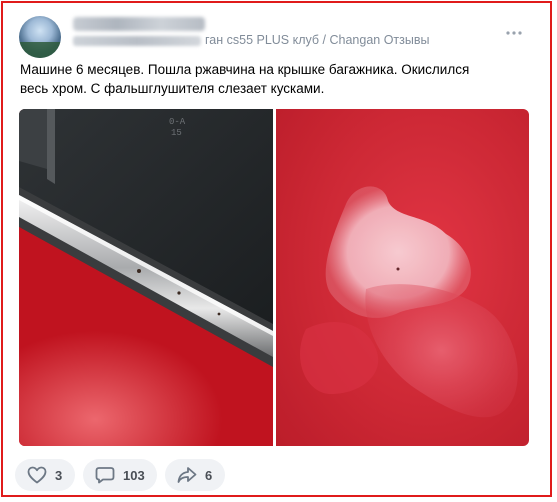  What do you see at coordinates (317, 40) in the screenshot?
I see `post-source: ган cs55 PLUS клуб / Changan Отзывы` at bounding box center [317, 40].